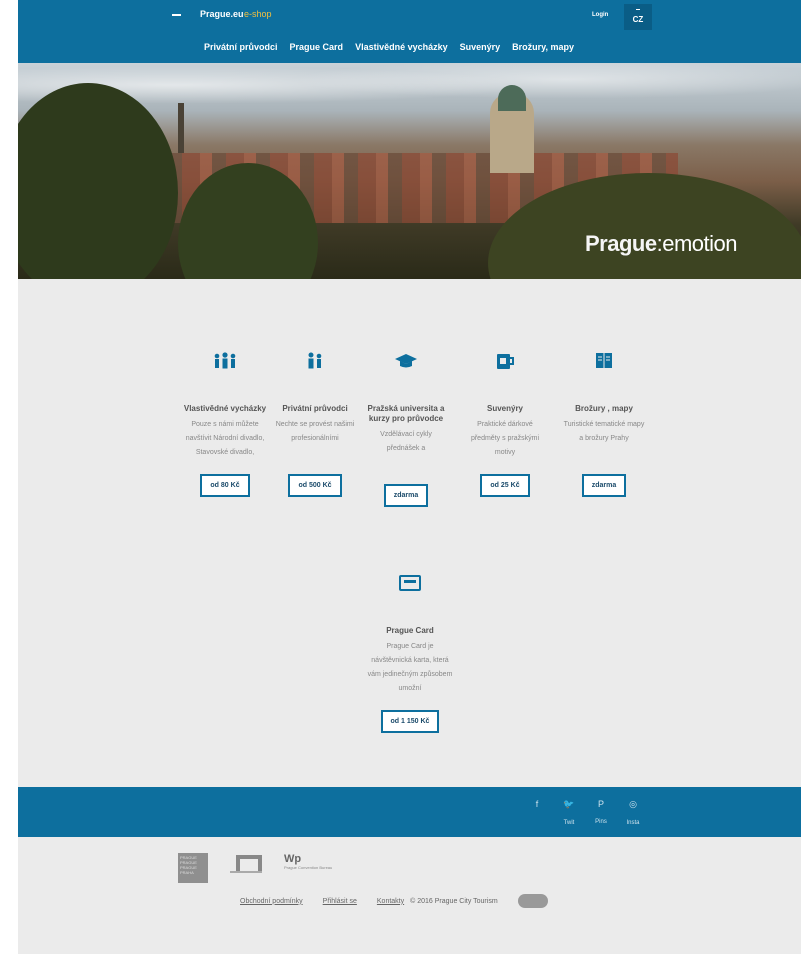 The width and height of the screenshot is (802, 954). What do you see at coordinates (340, 901) in the screenshot?
I see `login-footer-link: Přihlásit se` at bounding box center [340, 901].